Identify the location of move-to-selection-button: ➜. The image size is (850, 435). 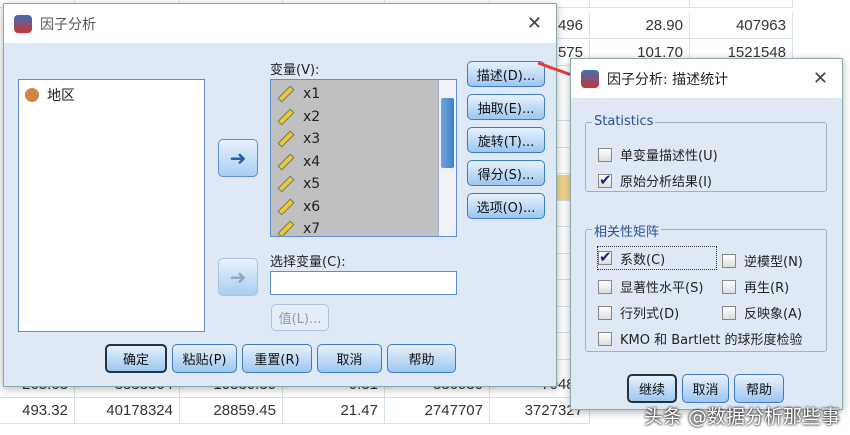
(238, 277).